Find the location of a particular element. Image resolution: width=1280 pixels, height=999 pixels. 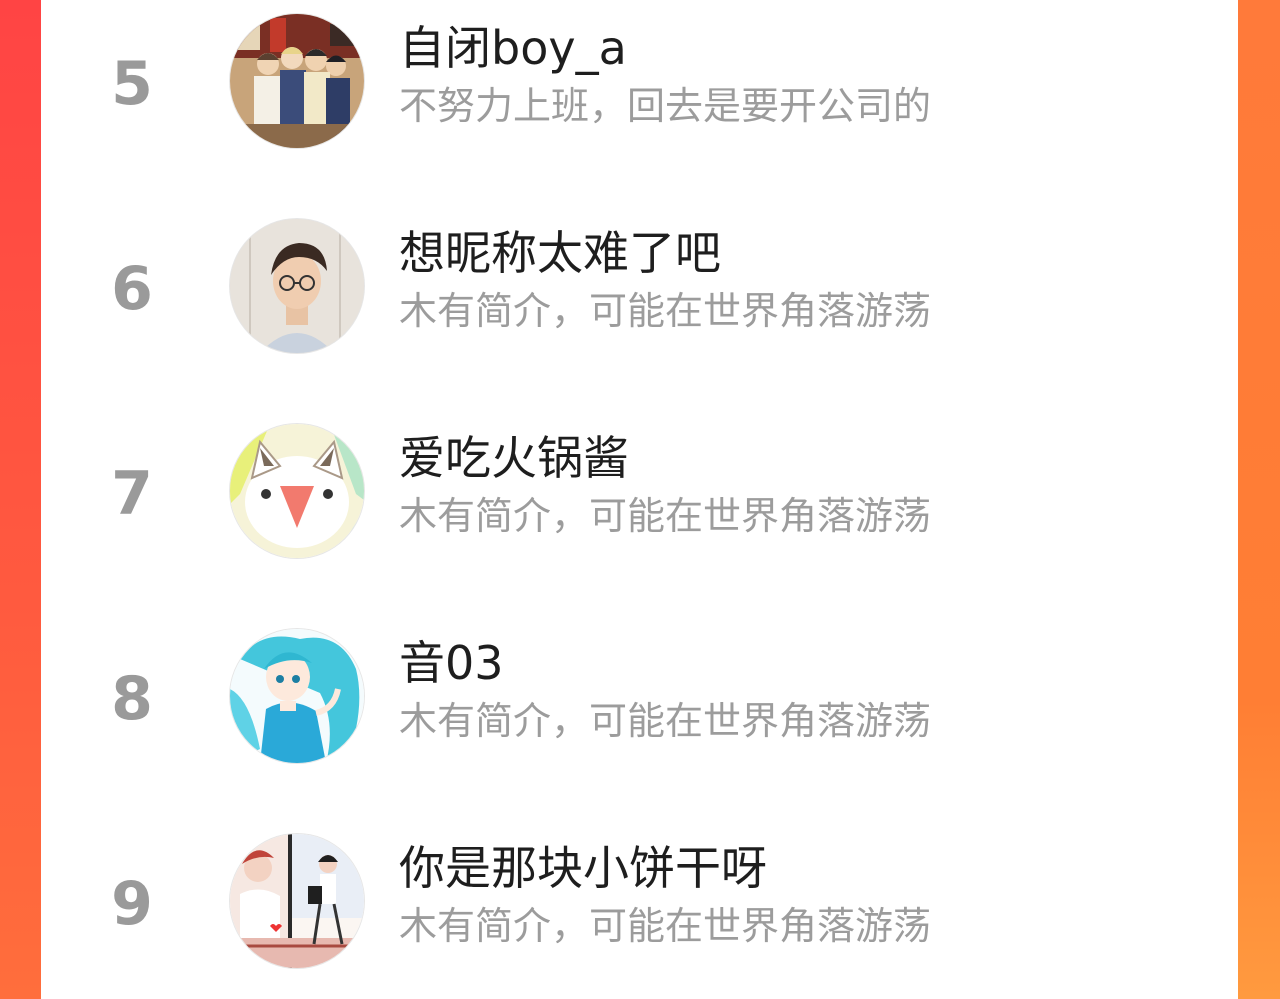

man-portrait-avatar-icon is located at coordinates (297, 286).